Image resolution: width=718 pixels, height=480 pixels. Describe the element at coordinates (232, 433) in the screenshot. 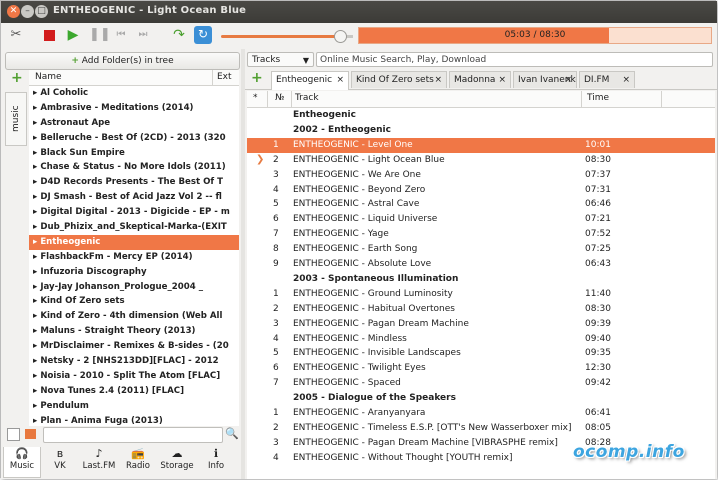

I see `search-icon: 🔍` at that location.